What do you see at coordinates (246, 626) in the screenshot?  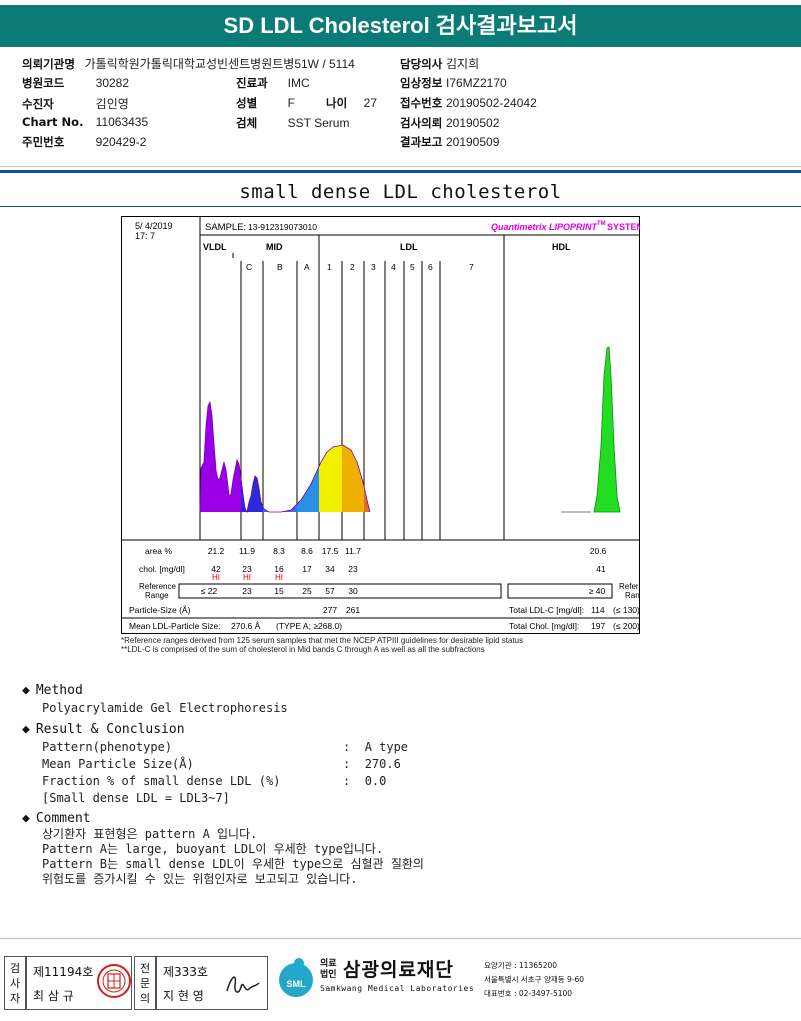 I see `mean-size-value: 270.6 Å` at bounding box center [246, 626].